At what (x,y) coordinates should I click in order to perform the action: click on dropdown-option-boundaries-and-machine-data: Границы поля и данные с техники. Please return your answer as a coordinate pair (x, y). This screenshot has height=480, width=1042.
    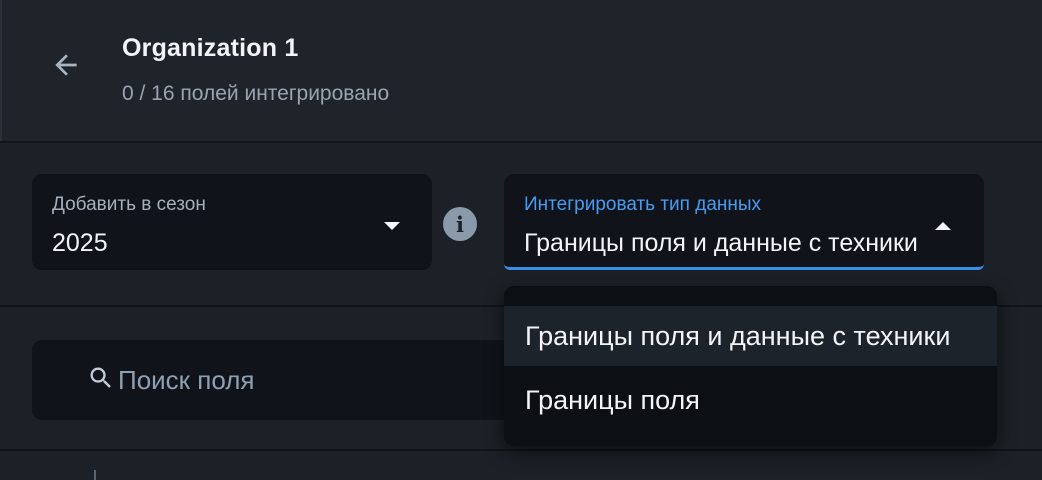
    Looking at the image, I should click on (750, 336).